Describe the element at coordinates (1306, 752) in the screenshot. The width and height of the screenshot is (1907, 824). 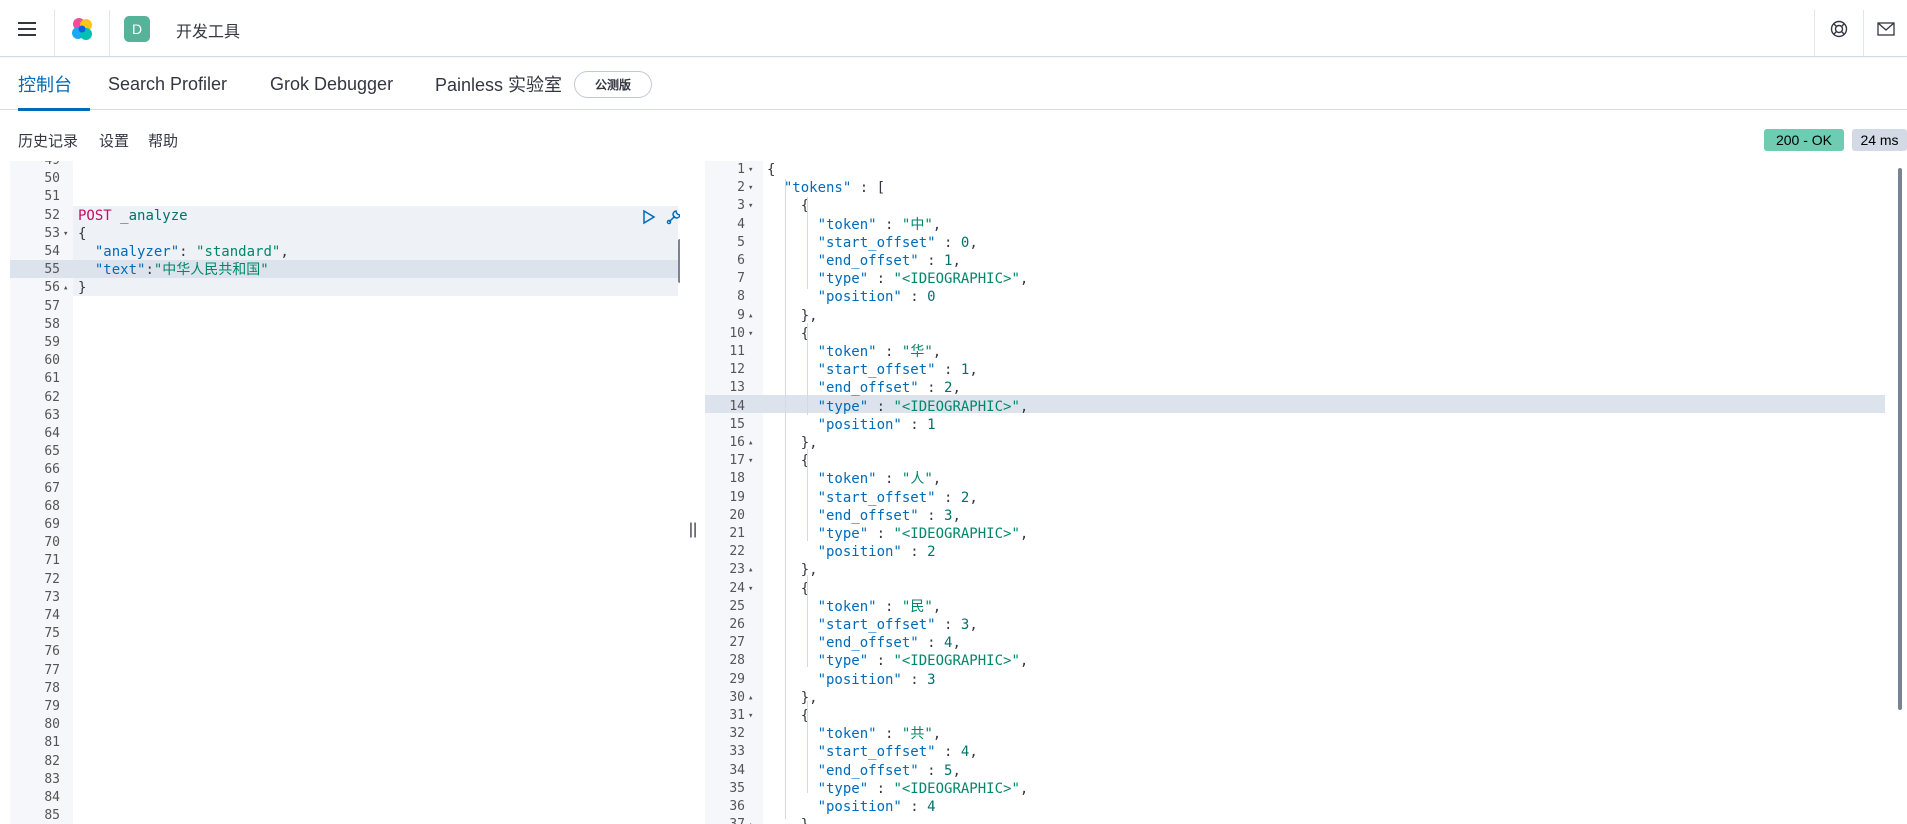
I see `code-line: 33 "start_offset" : 4,` at that location.